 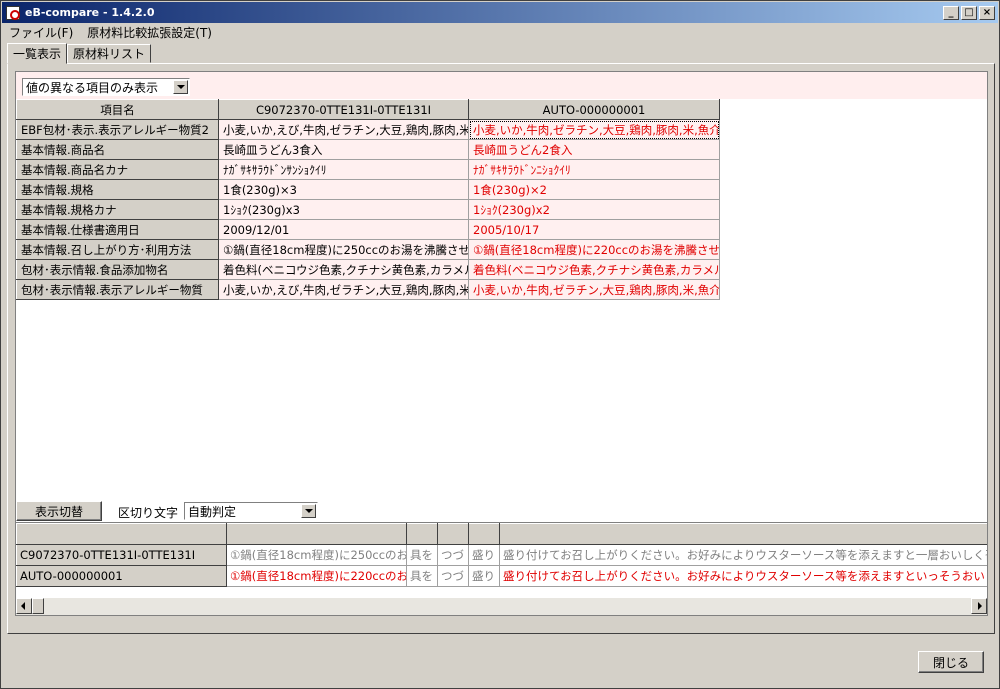 What do you see at coordinates (343, 229) in the screenshot?
I see `cell-value-a: 2009/12/01` at bounding box center [343, 229].